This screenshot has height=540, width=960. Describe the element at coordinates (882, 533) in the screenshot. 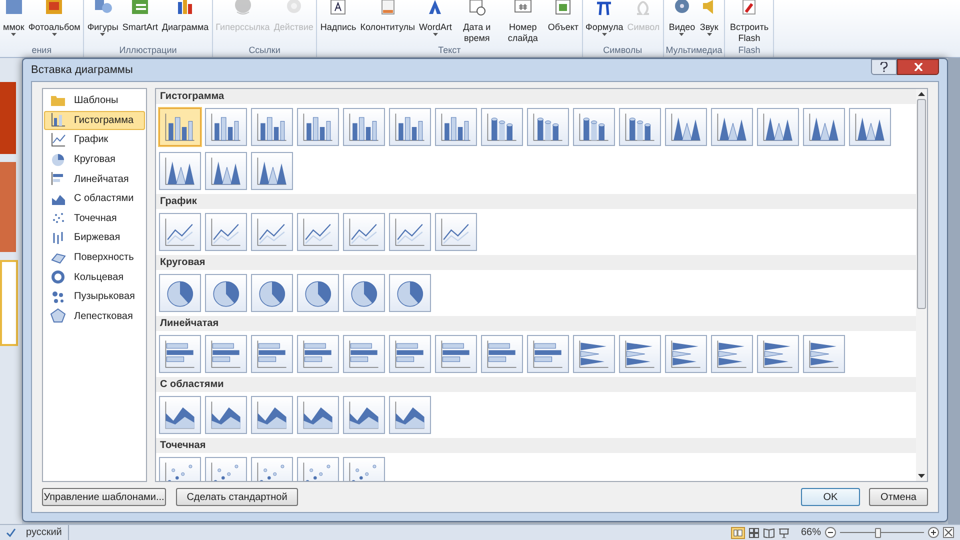

I see `zoom-slider` at that location.